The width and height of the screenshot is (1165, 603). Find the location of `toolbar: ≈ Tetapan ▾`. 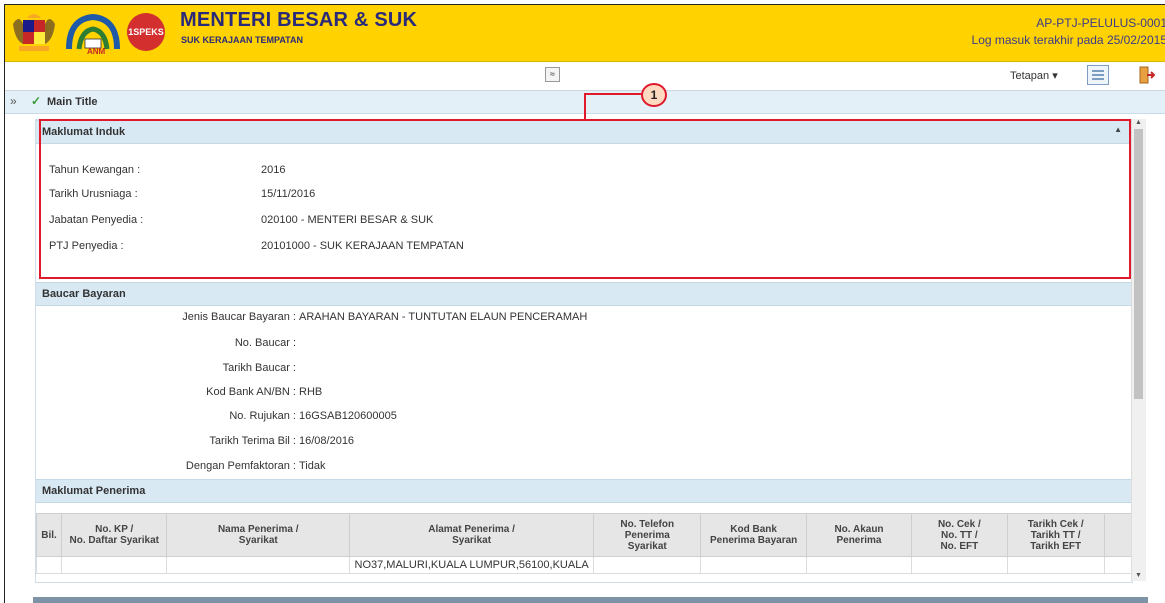

toolbar: ≈ Tetapan ▾ is located at coordinates (585, 76).